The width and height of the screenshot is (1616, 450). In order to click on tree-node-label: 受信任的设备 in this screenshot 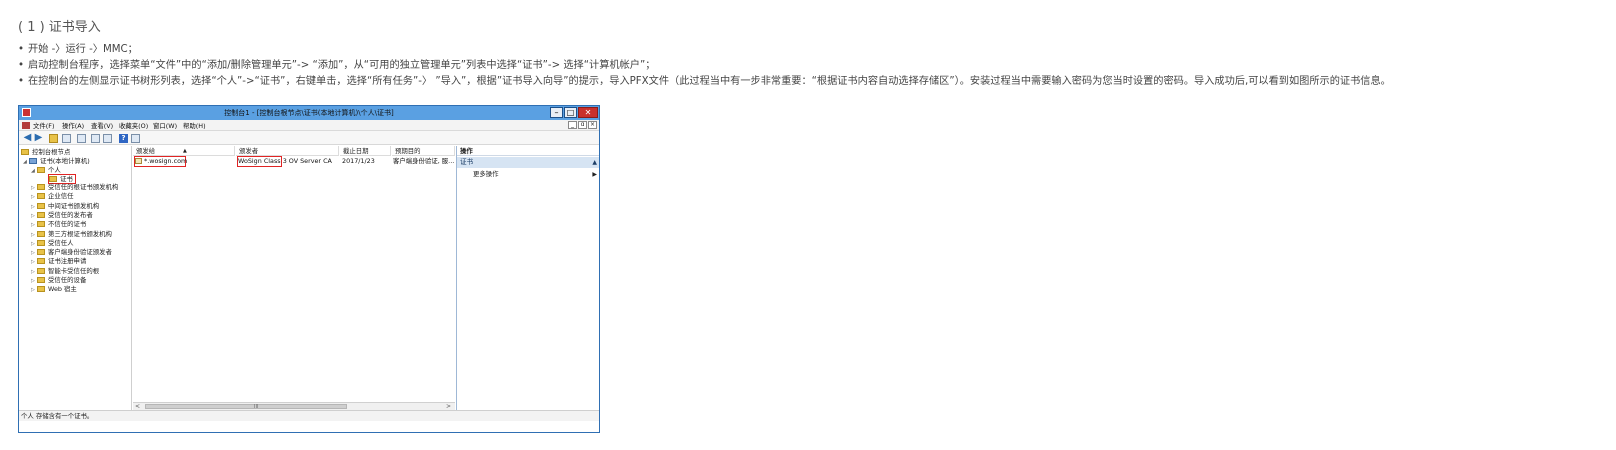, I will do `click(67, 280)`.